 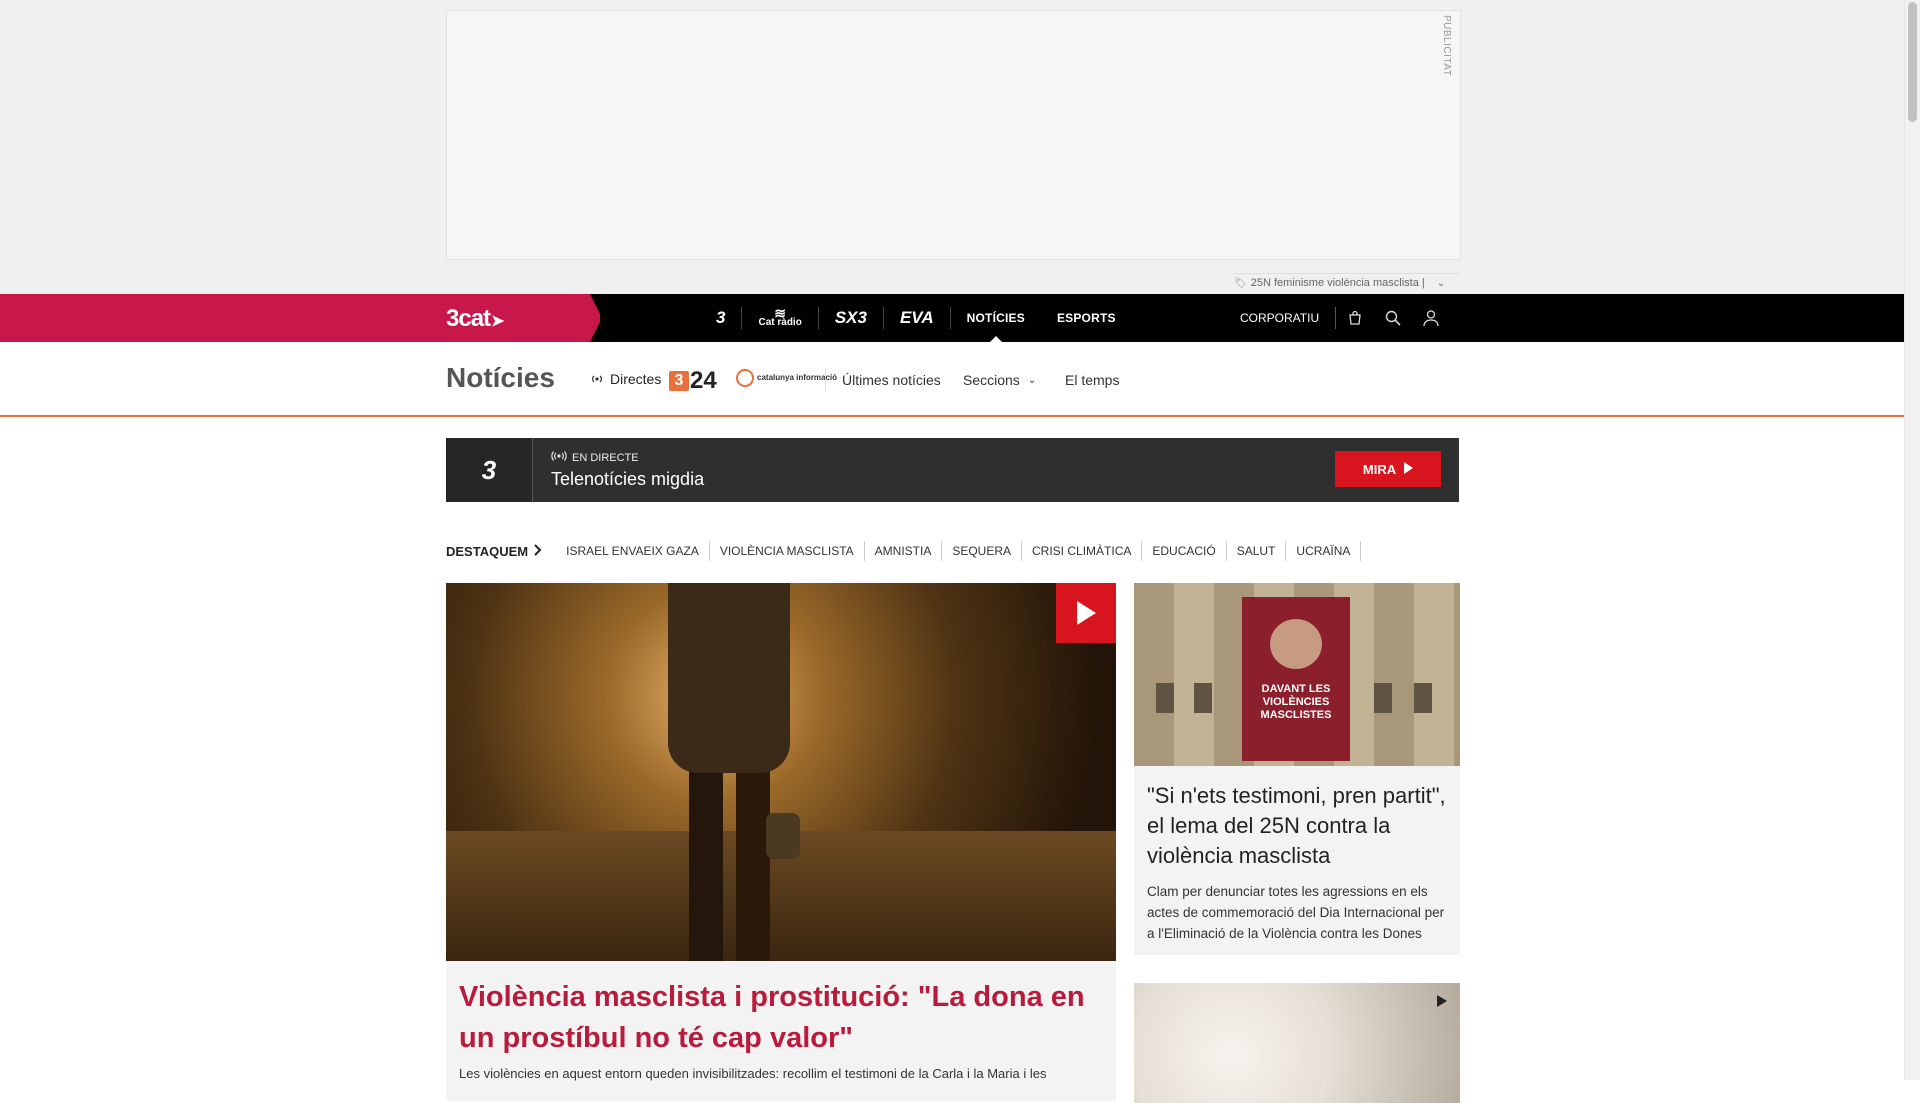 I want to click on fur-texture, so click(x=1297, y=1043).